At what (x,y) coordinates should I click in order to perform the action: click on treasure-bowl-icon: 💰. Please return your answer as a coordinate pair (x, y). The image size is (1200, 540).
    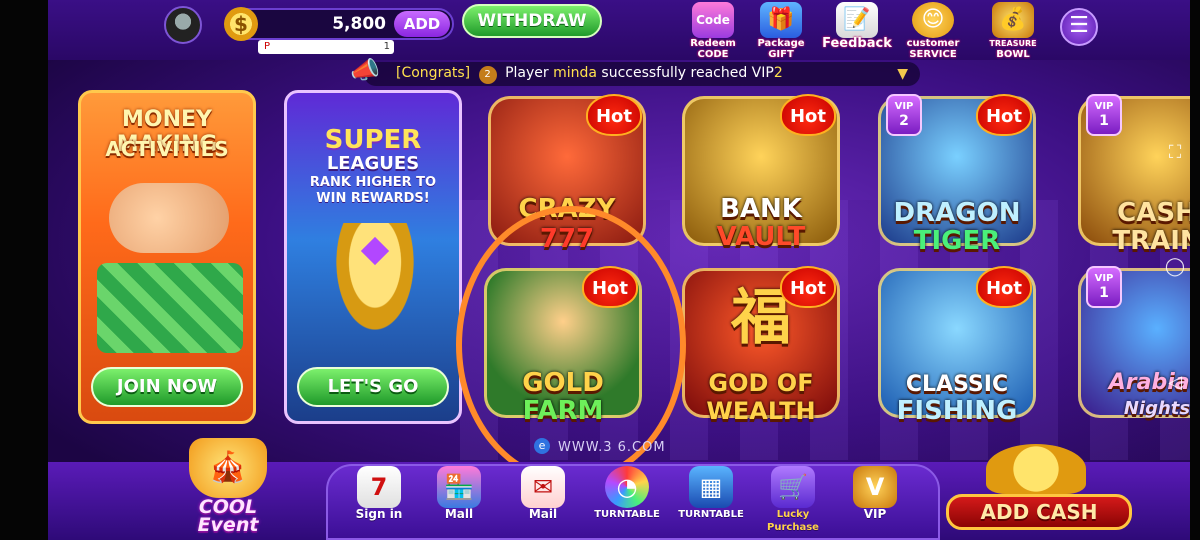
    Looking at the image, I should click on (1013, 20).